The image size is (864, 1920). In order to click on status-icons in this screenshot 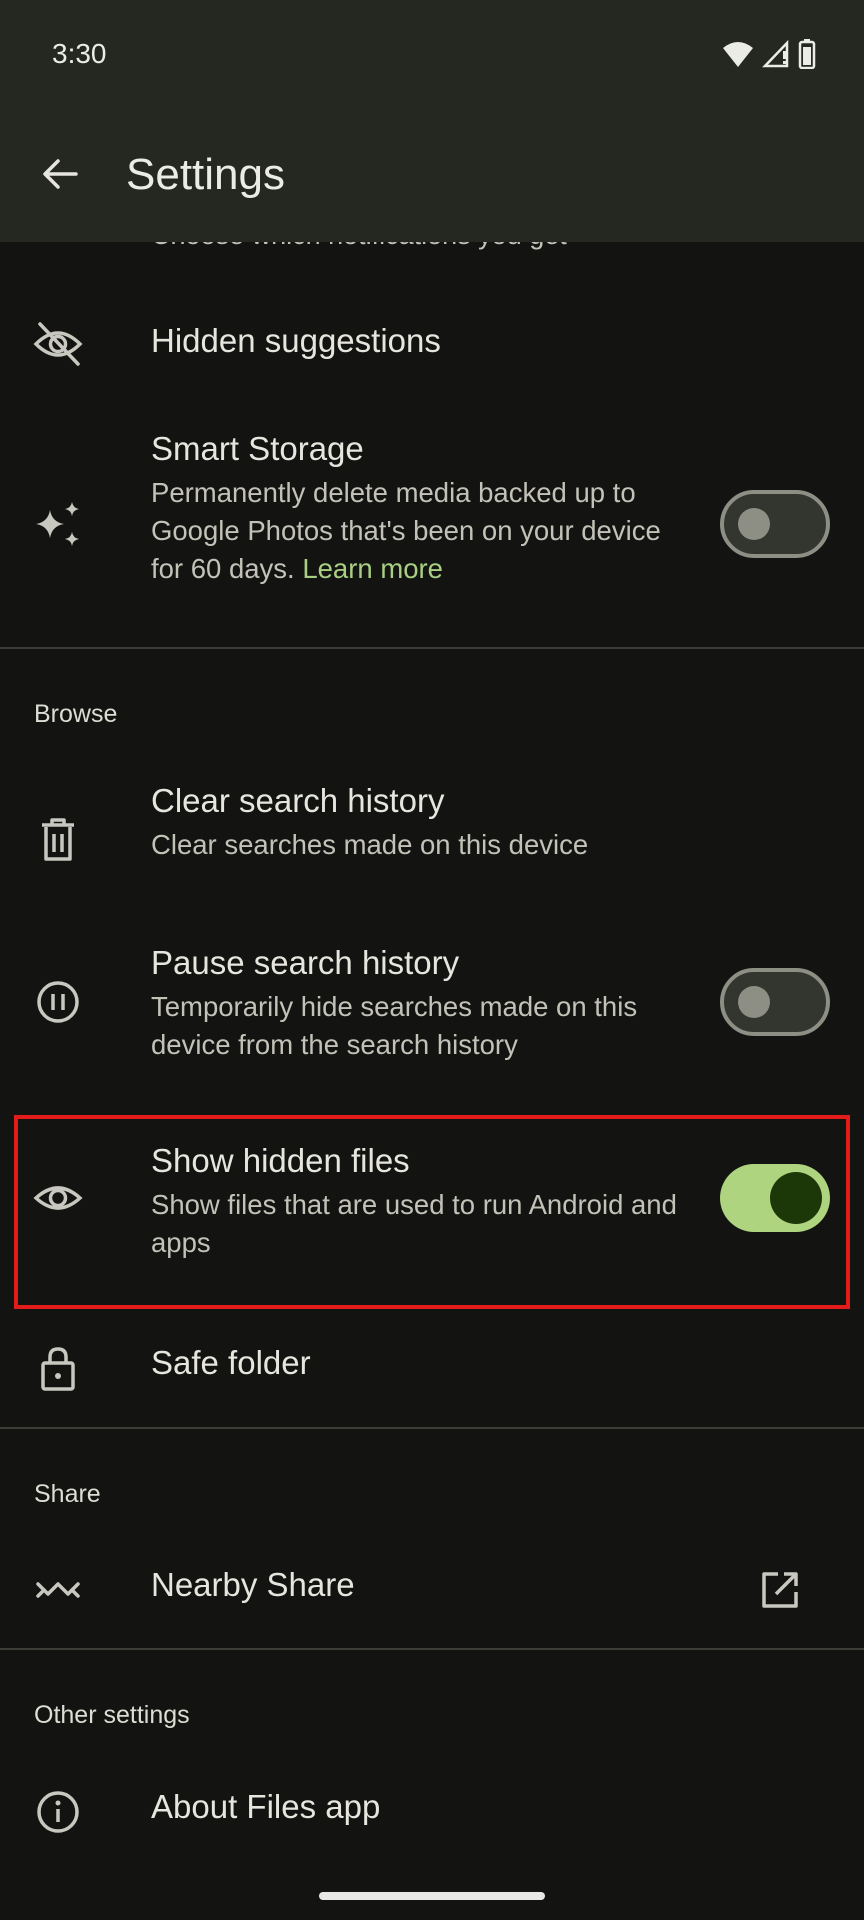, I will do `click(769, 54)`.